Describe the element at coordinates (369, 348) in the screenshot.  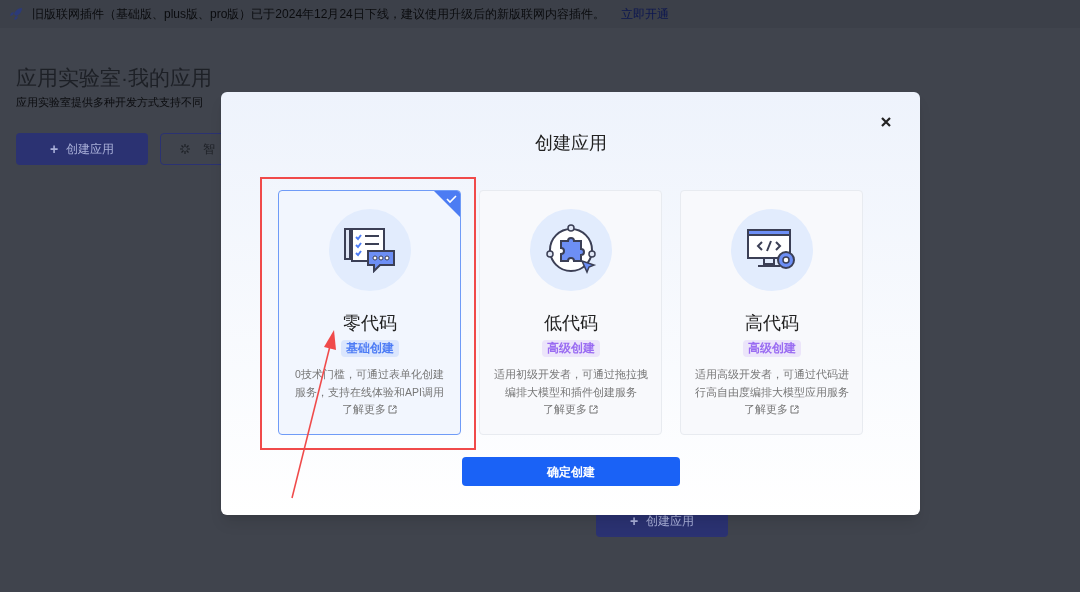
I see `level-tag: 基础创建` at that location.